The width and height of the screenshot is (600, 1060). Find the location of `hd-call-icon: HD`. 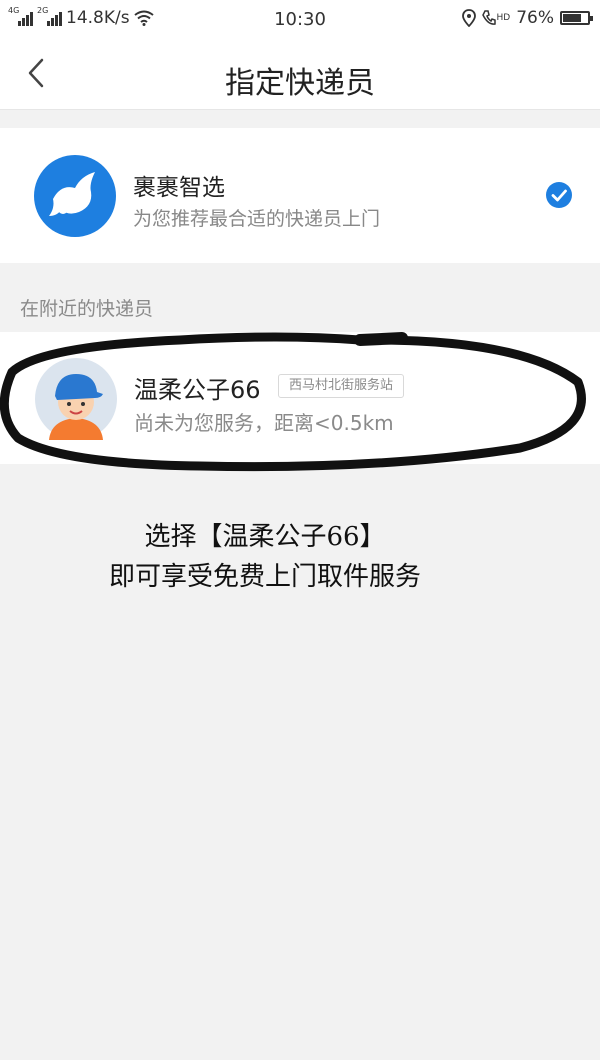

hd-call-icon: HD is located at coordinates (495, 18).